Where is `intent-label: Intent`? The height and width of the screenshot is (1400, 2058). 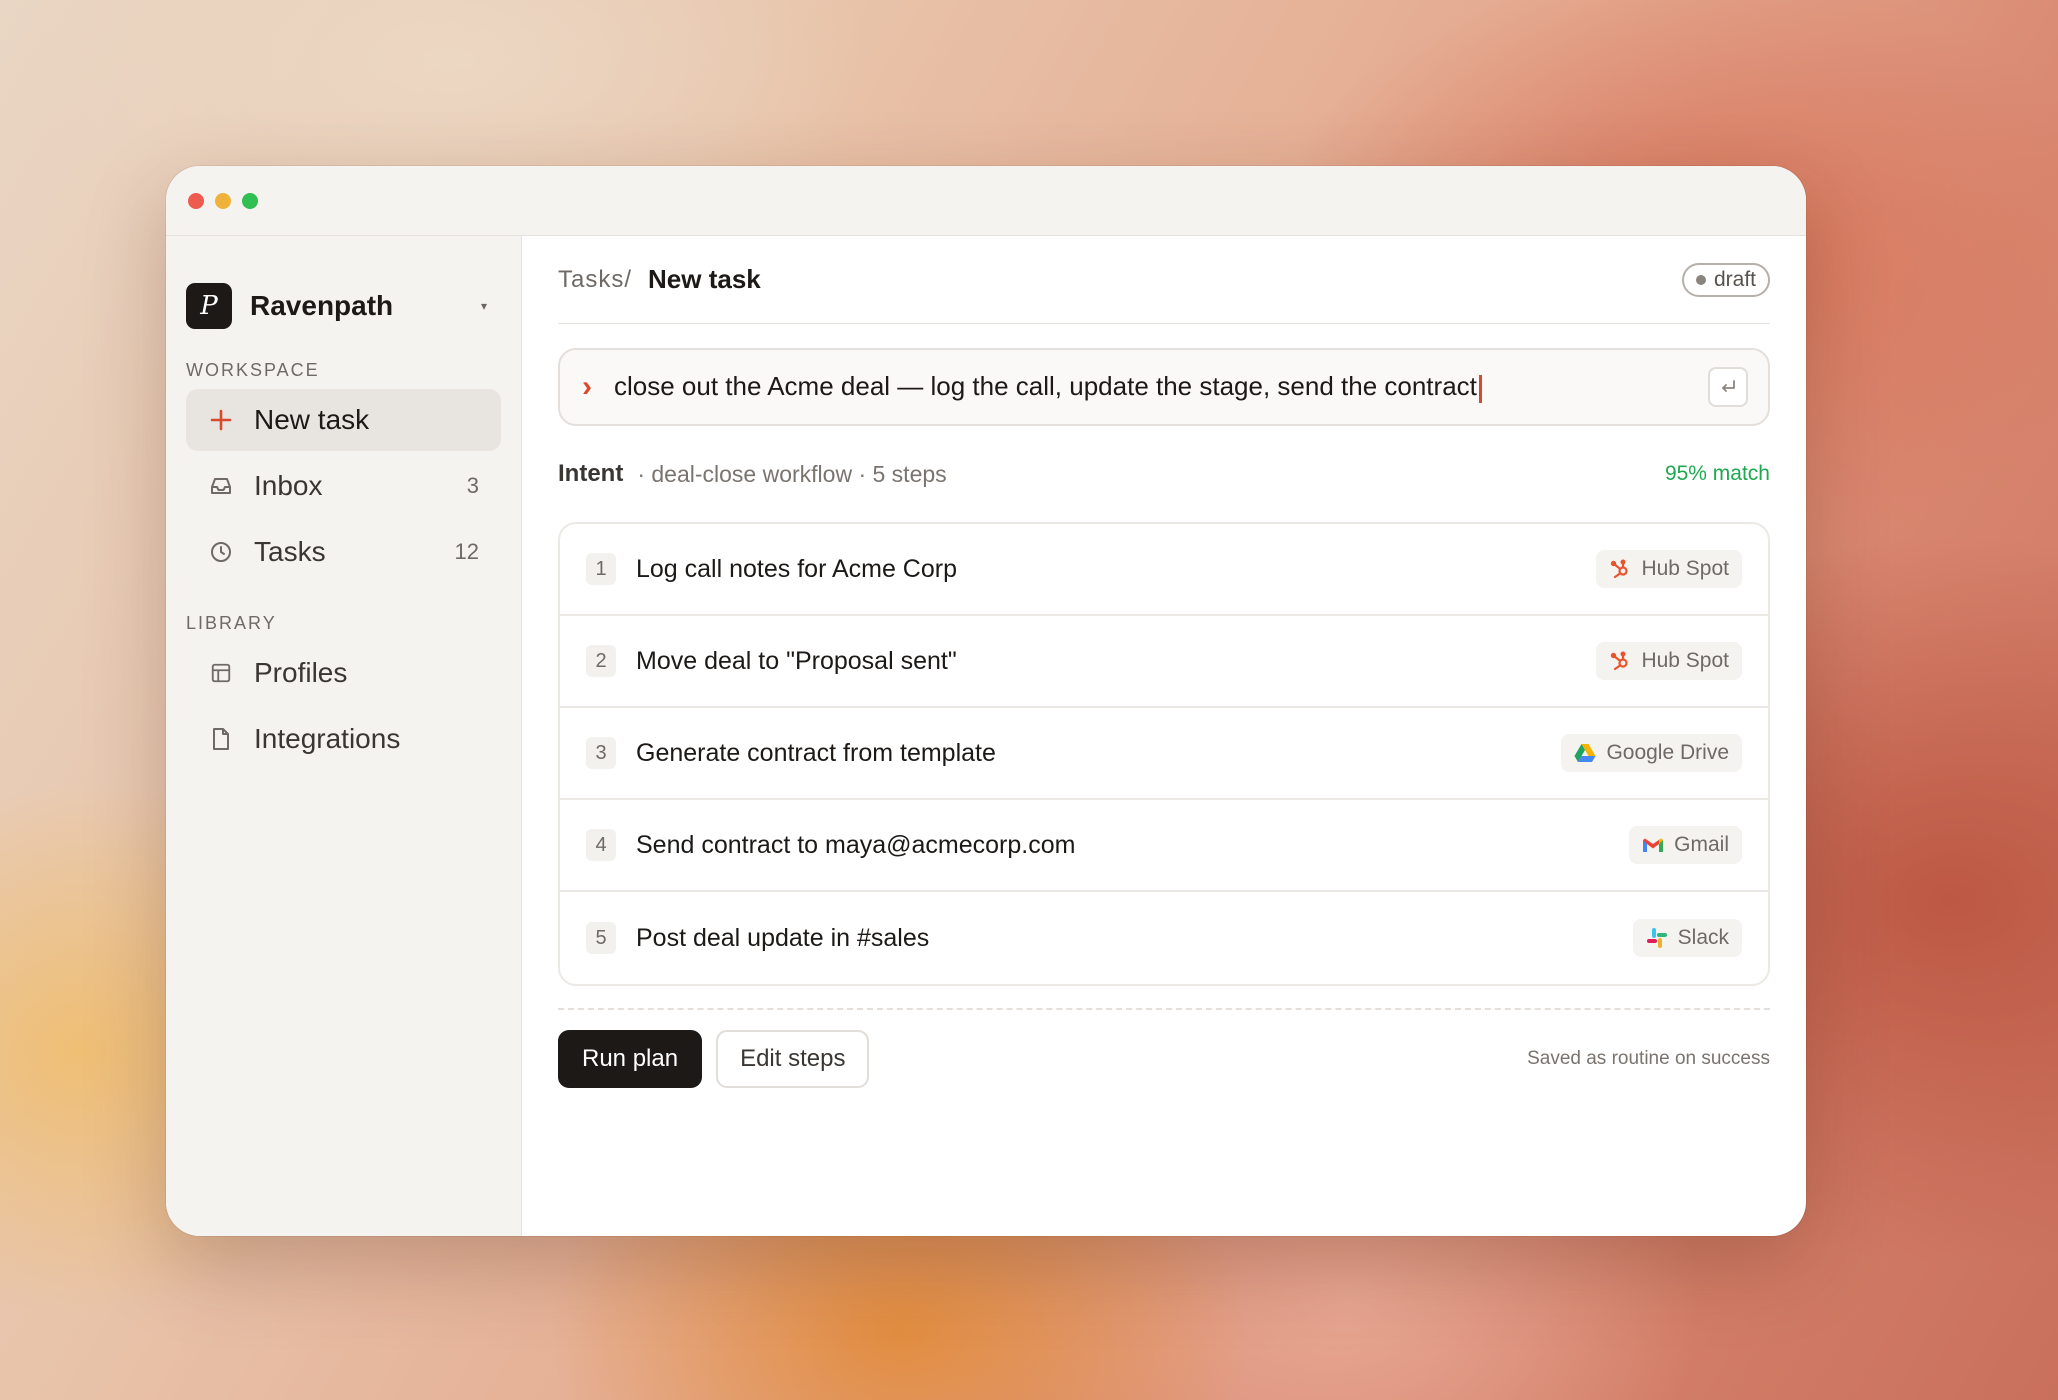 intent-label: Intent is located at coordinates (591, 473).